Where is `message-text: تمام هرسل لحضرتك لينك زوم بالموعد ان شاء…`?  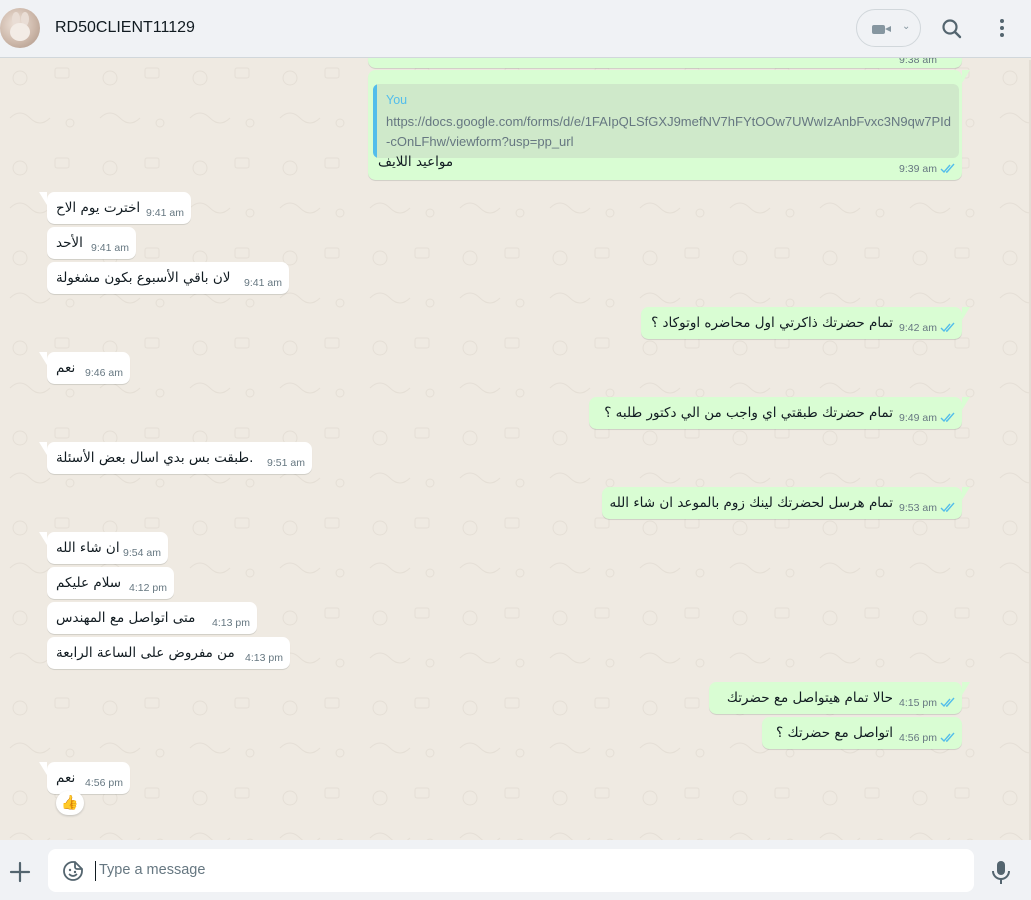 message-text: تمام هرسل لحضرتك لينك زوم بالموعد ان شاء… is located at coordinates (751, 503).